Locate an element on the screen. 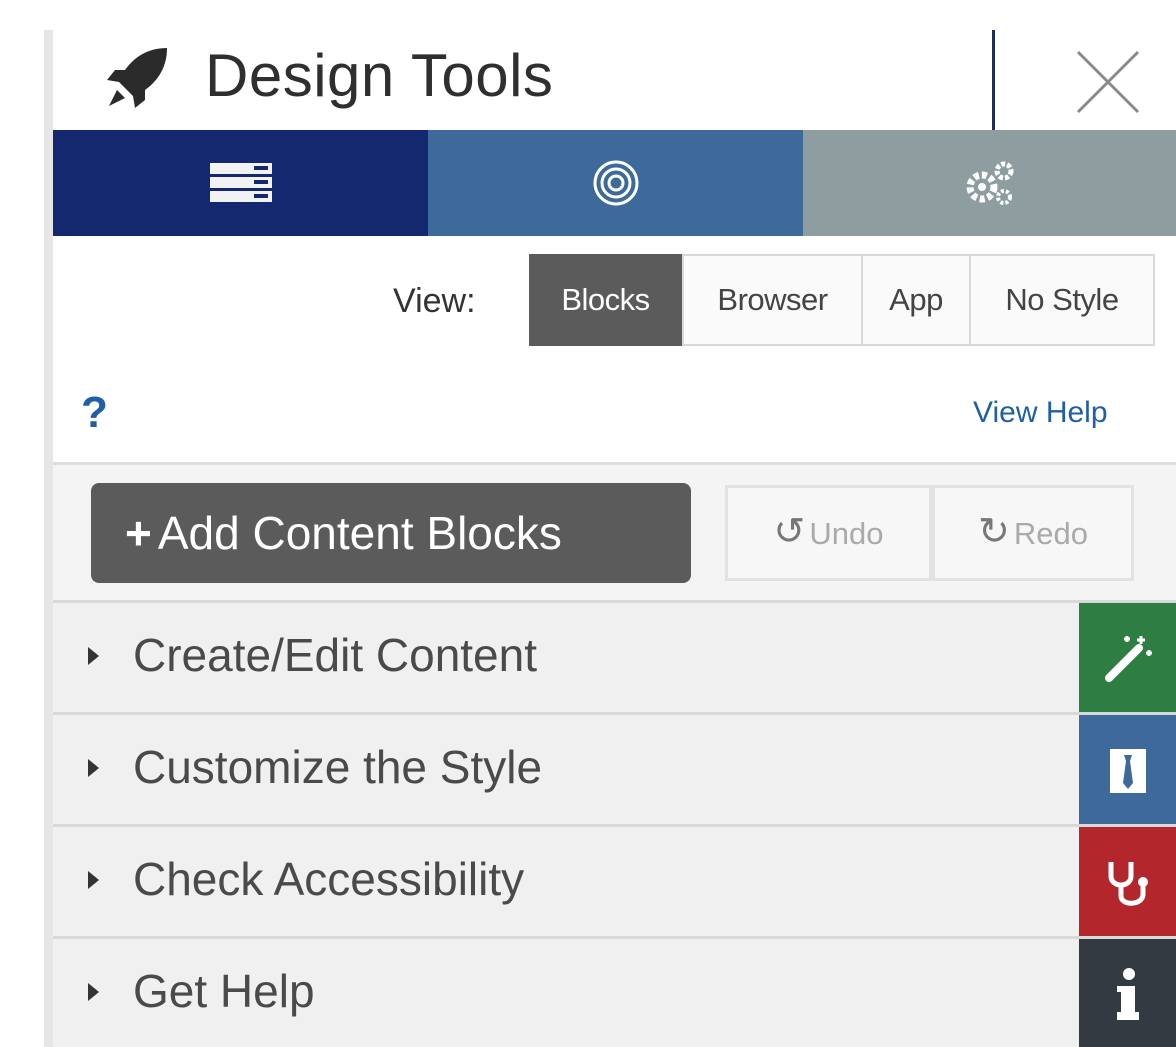 Image resolution: width=1176 pixels, height=1047 pixels. redo-icon: ↻ is located at coordinates (994, 532).